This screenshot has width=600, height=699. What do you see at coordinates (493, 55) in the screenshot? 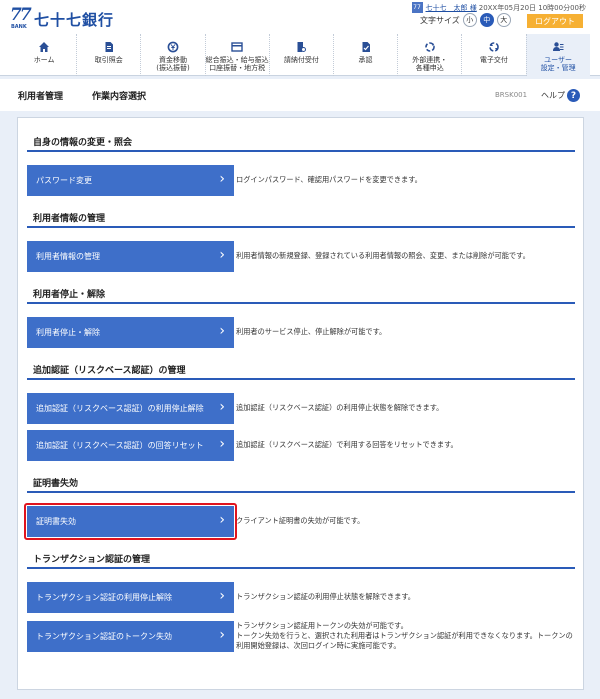
I see `nav-e-delivery: 電子交付` at bounding box center [493, 55].